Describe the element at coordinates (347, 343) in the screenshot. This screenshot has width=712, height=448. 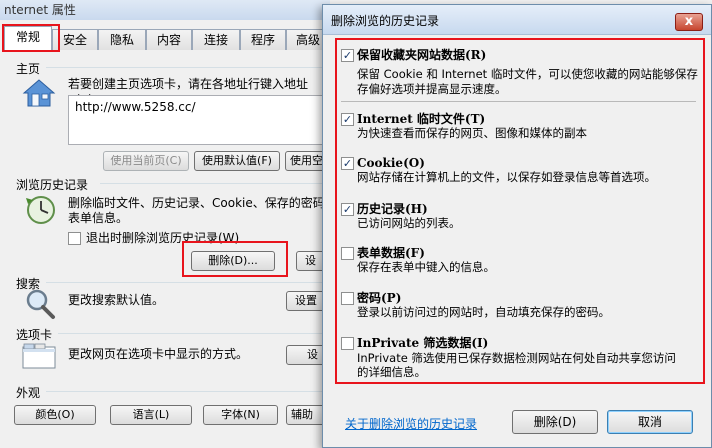
I see `inprivate-checkbox` at that location.